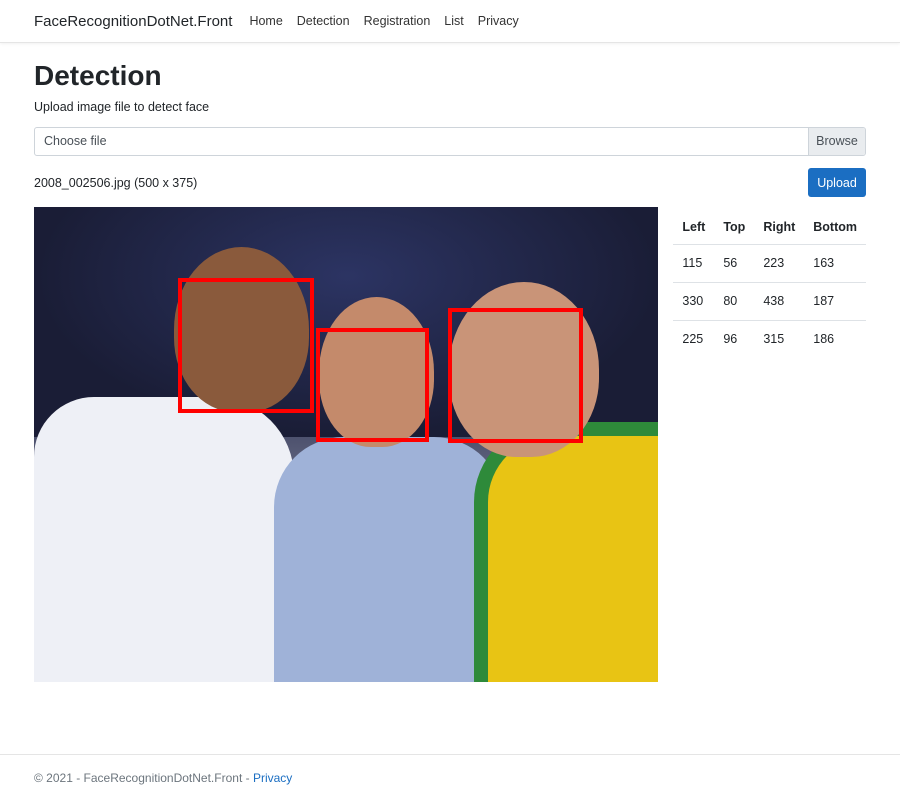  What do you see at coordinates (734, 225) in the screenshot?
I see `col-top: Top` at bounding box center [734, 225].